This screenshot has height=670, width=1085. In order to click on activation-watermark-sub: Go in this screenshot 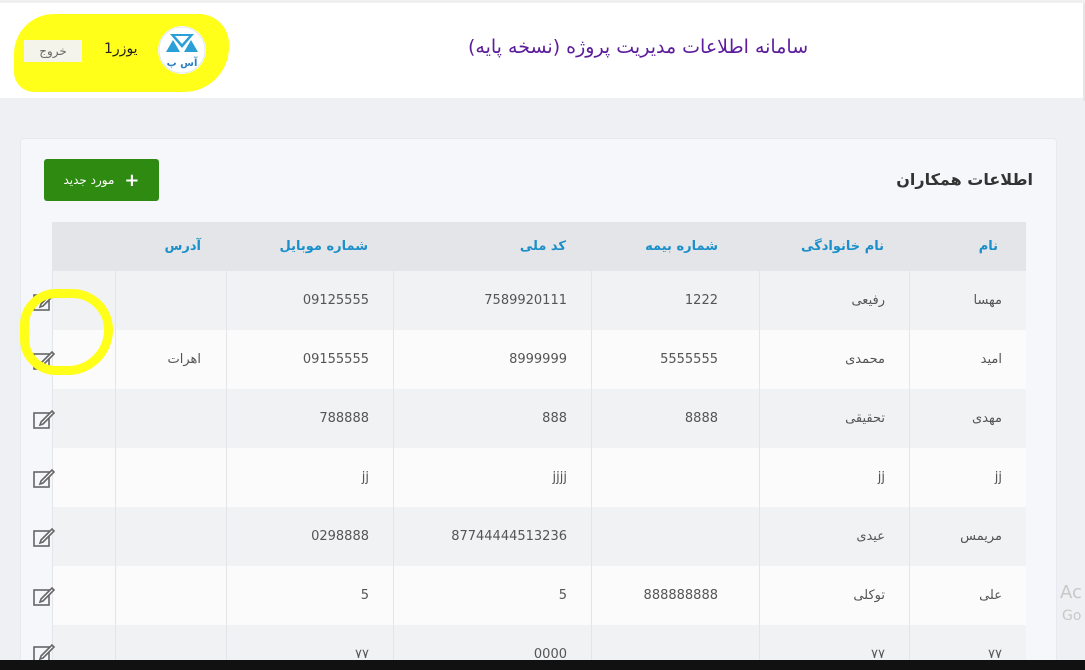, I will do `click(1072, 616)`.